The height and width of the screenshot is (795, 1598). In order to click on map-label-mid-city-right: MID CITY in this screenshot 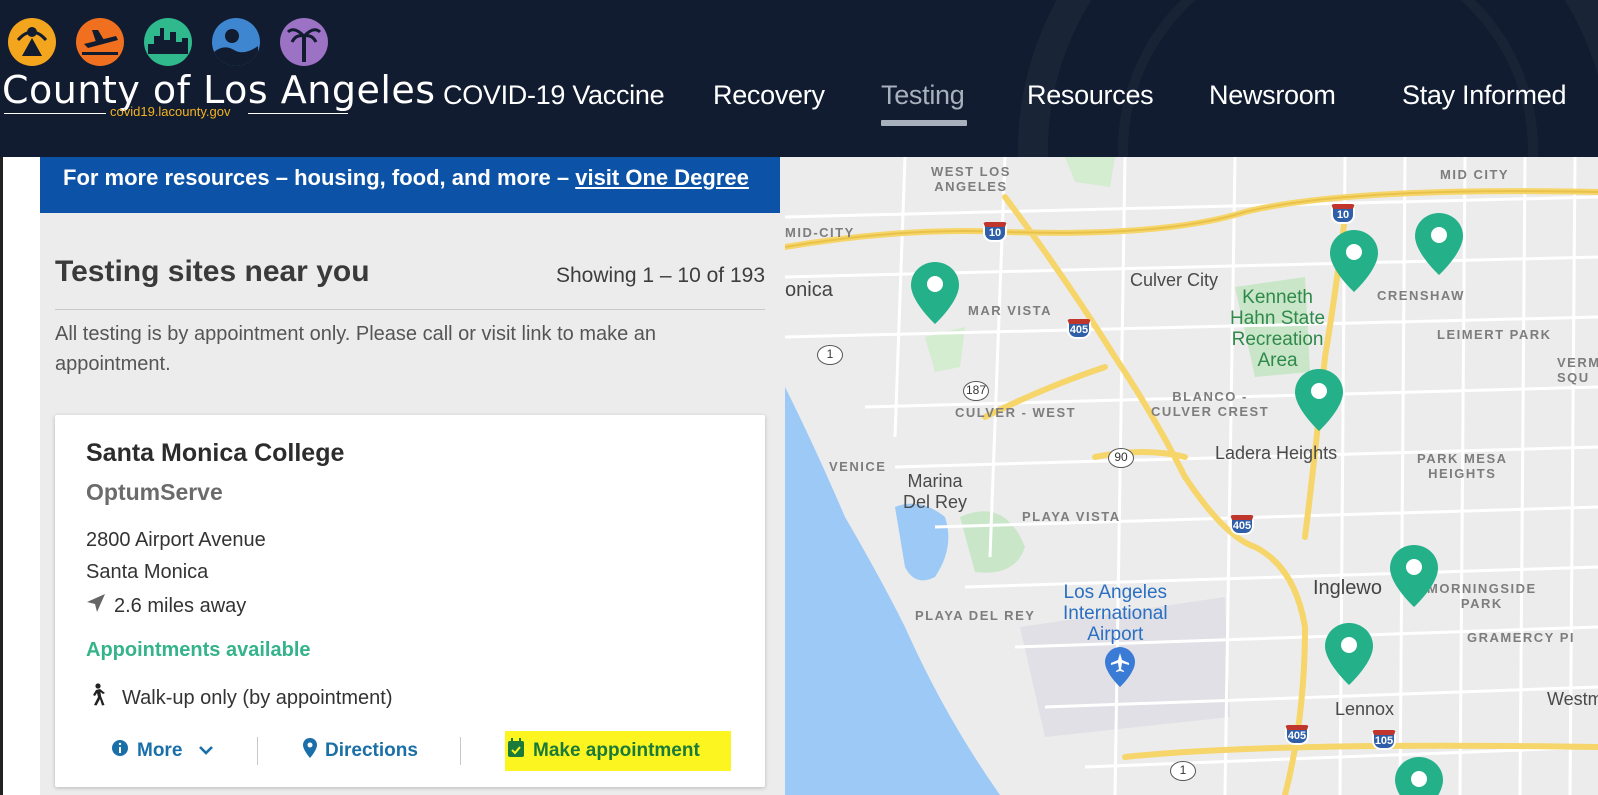, I will do `click(1475, 174)`.